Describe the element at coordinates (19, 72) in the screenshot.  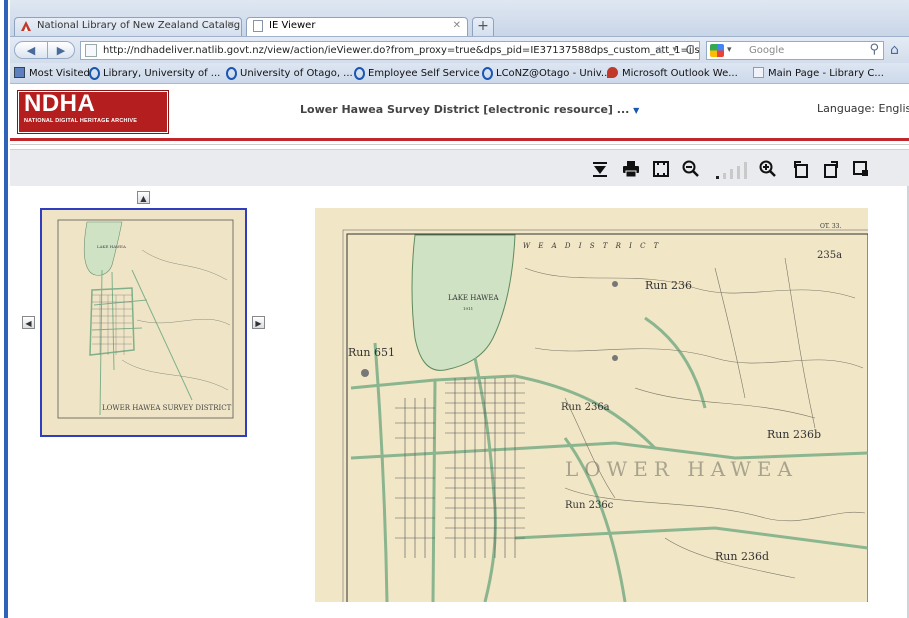
I see `most-visited-icon` at that location.